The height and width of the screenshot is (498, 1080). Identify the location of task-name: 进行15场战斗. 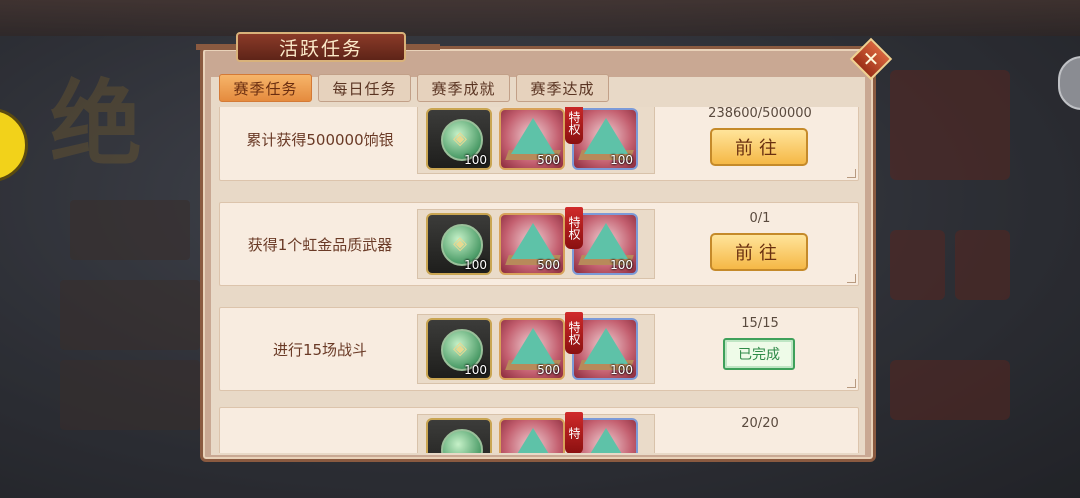
(320, 349).